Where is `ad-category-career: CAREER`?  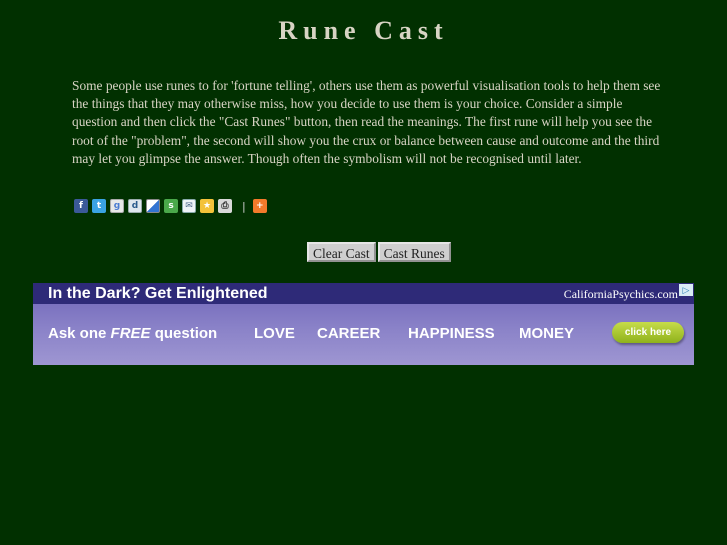
ad-category-career: CAREER is located at coordinates (349, 333).